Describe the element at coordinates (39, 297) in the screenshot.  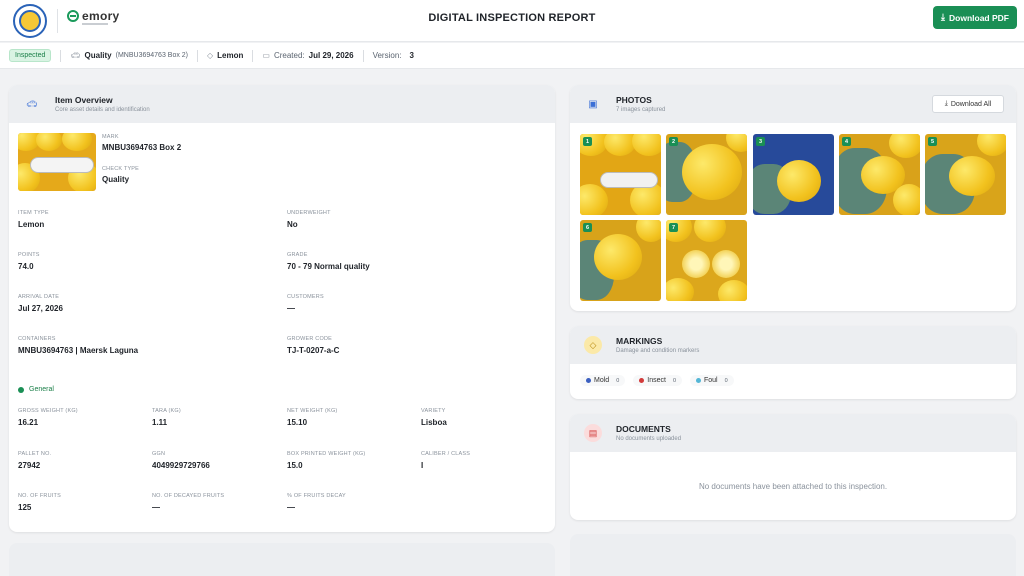
I see `field-label: ARRIVAL DATE` at that location.